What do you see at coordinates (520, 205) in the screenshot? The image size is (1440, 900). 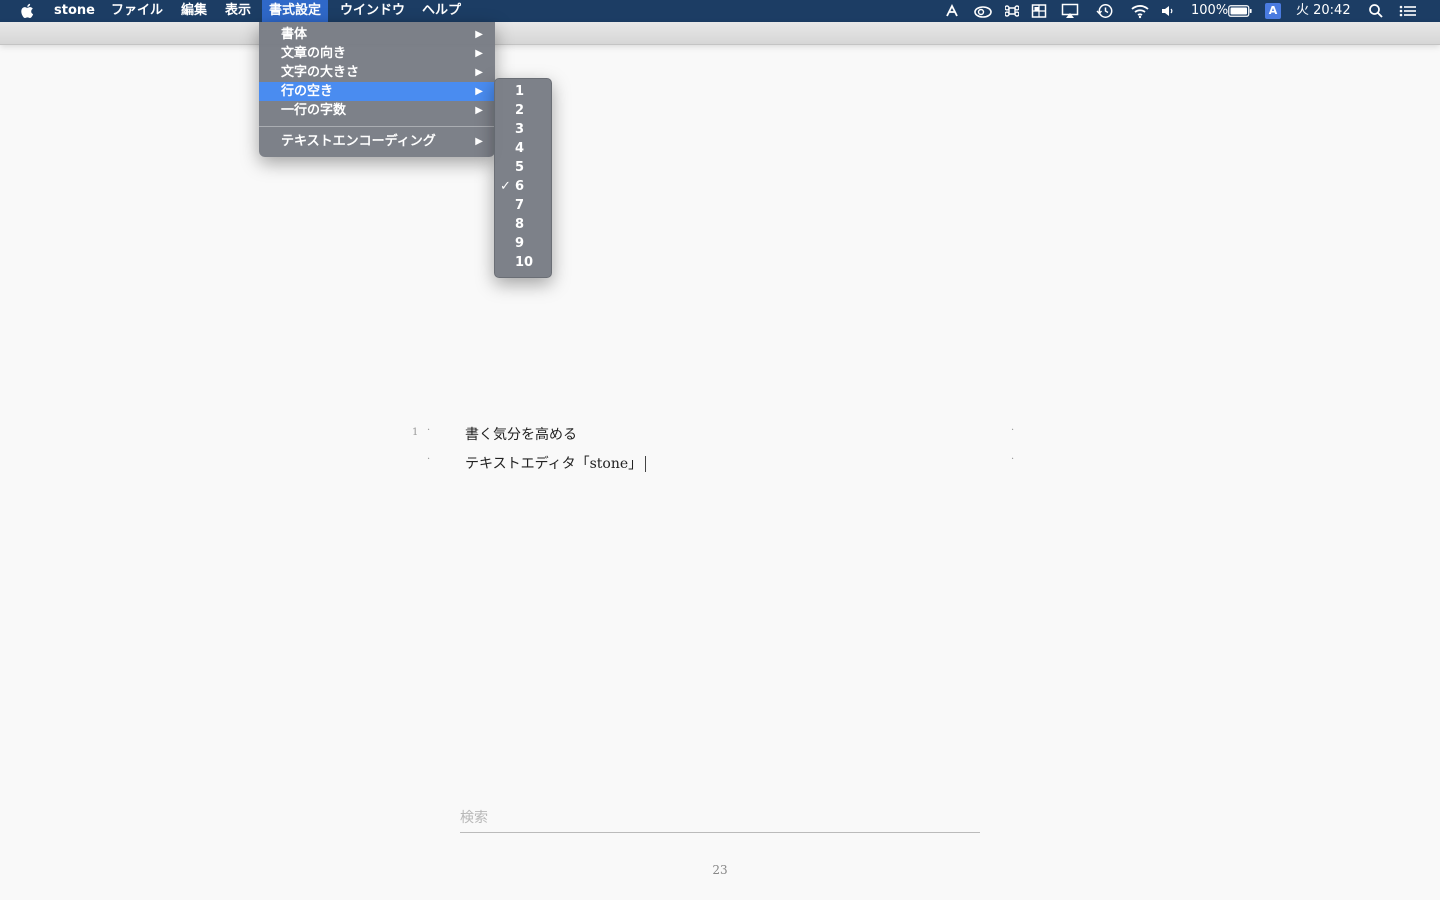 I see `option-label: 7` at bounding box center [520, 205].